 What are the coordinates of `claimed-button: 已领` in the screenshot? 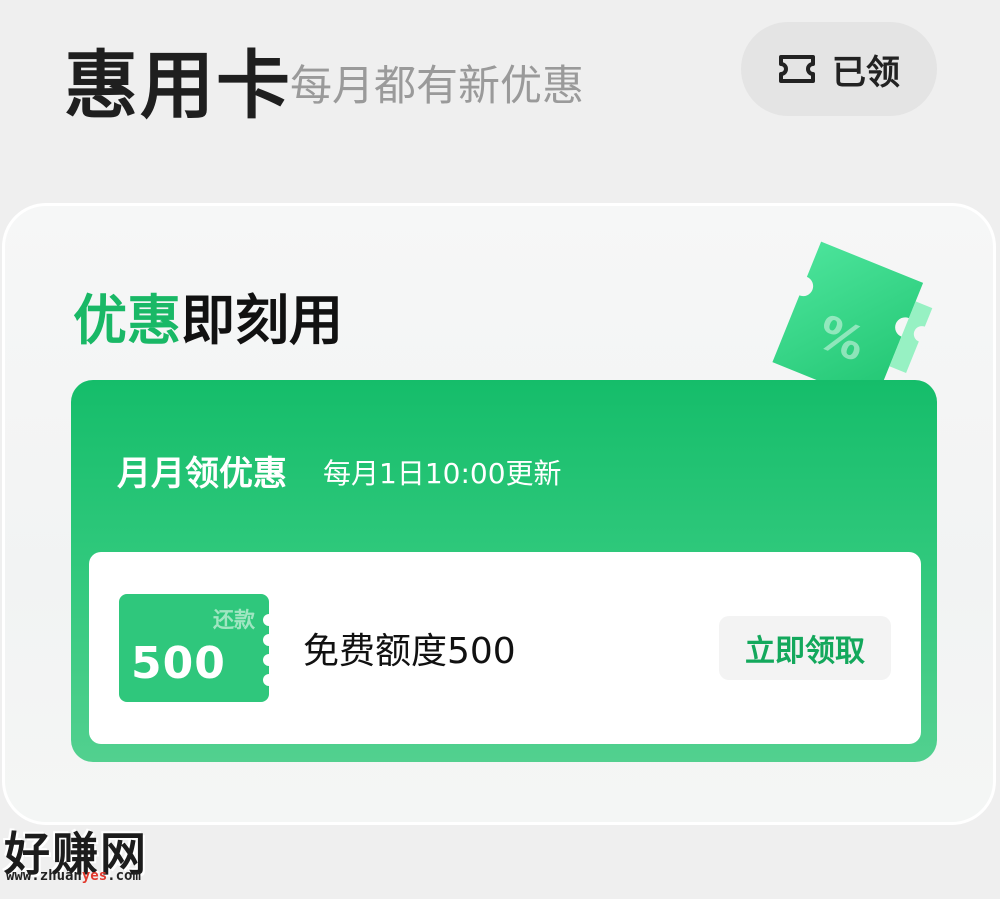 It's located at (839, 69).